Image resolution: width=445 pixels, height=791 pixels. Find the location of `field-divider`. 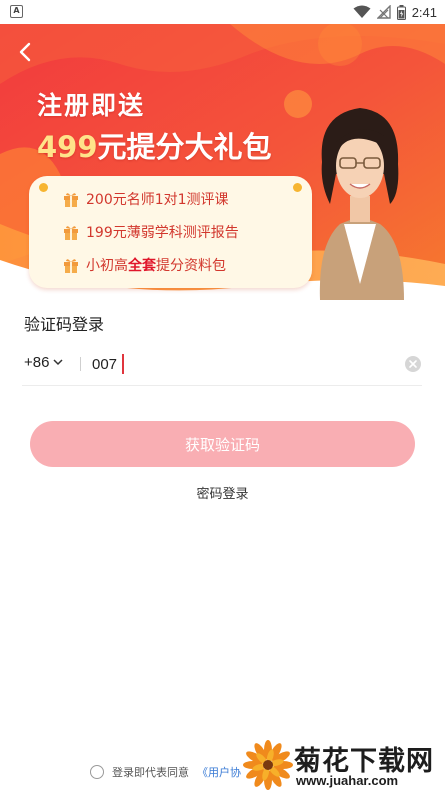

field-divider is located at coordinates (80, 364).